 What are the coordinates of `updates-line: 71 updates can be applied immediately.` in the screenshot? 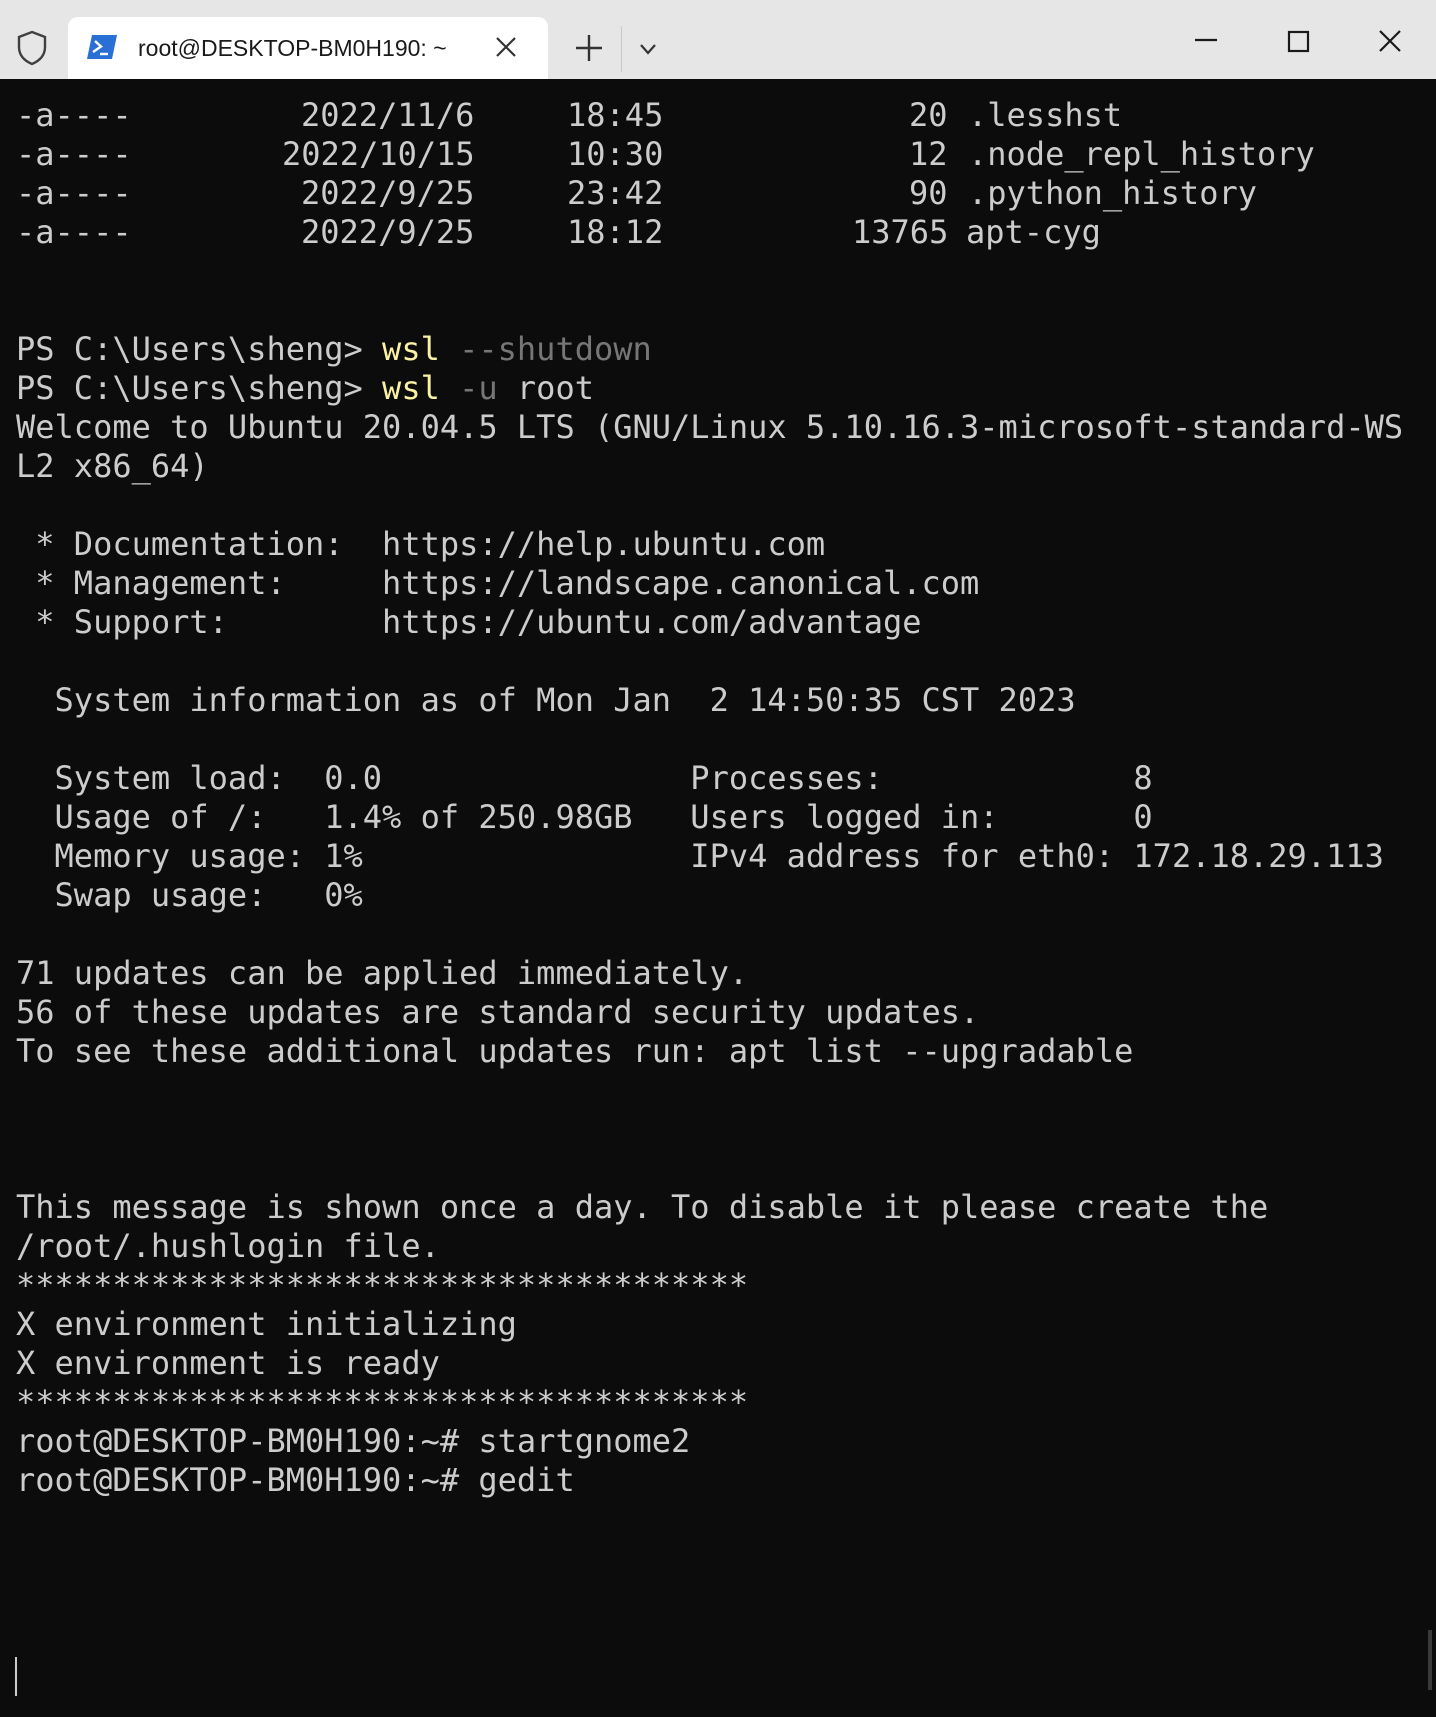 It's located at (382, 973).